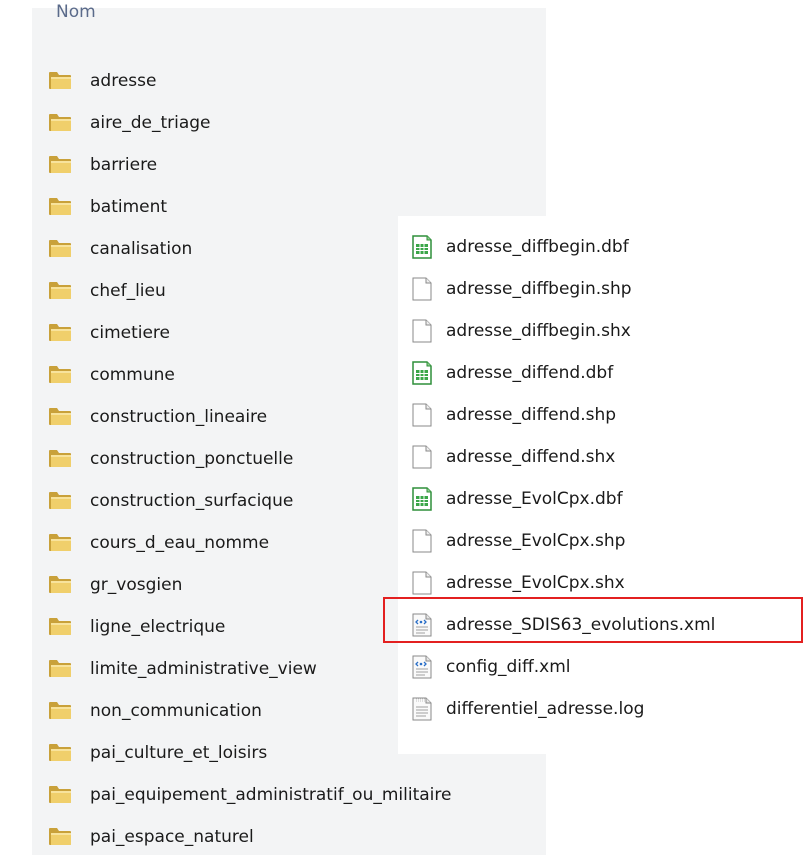  Describe the element at coordinates (539, 289) in the screenshot. I see `file-label: adresse_diffbegin.shp` at that location.